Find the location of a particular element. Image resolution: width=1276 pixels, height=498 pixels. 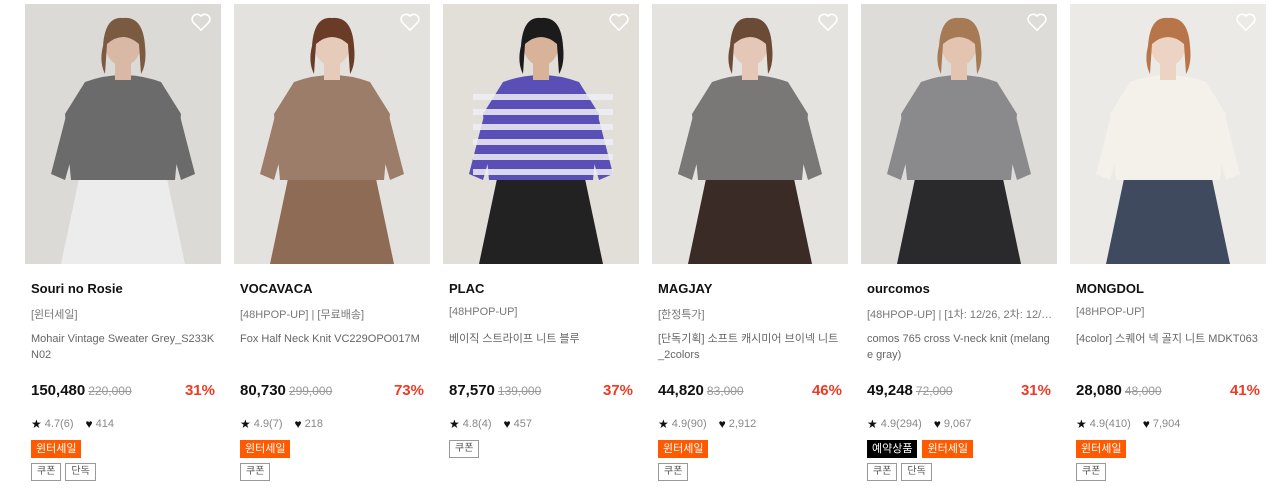

price: 87,570 139,000 is located at coordinates (495, 390).